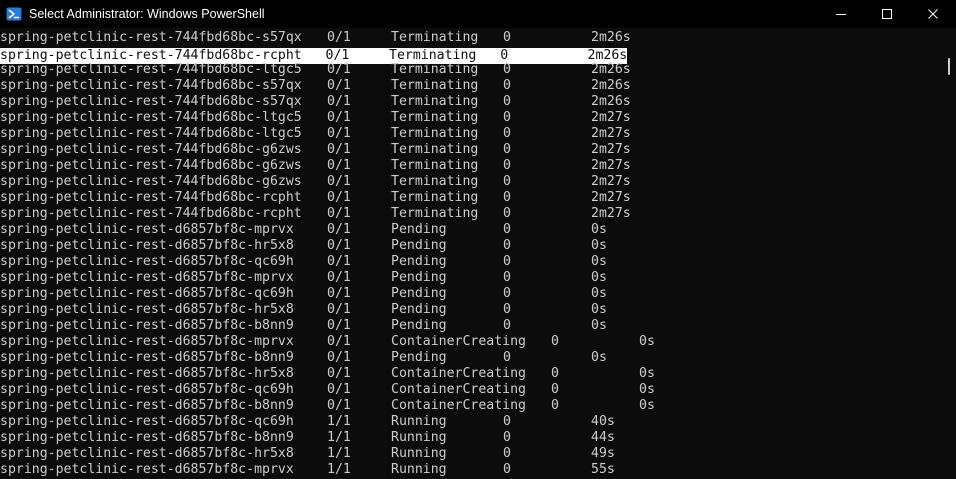 The image size is (956, 479). Describe the element at coordinates (151, 213) in the screenshot. I see `pod-name: spring-petclinic-rest-744fbd68bc-rcpht` at that location.